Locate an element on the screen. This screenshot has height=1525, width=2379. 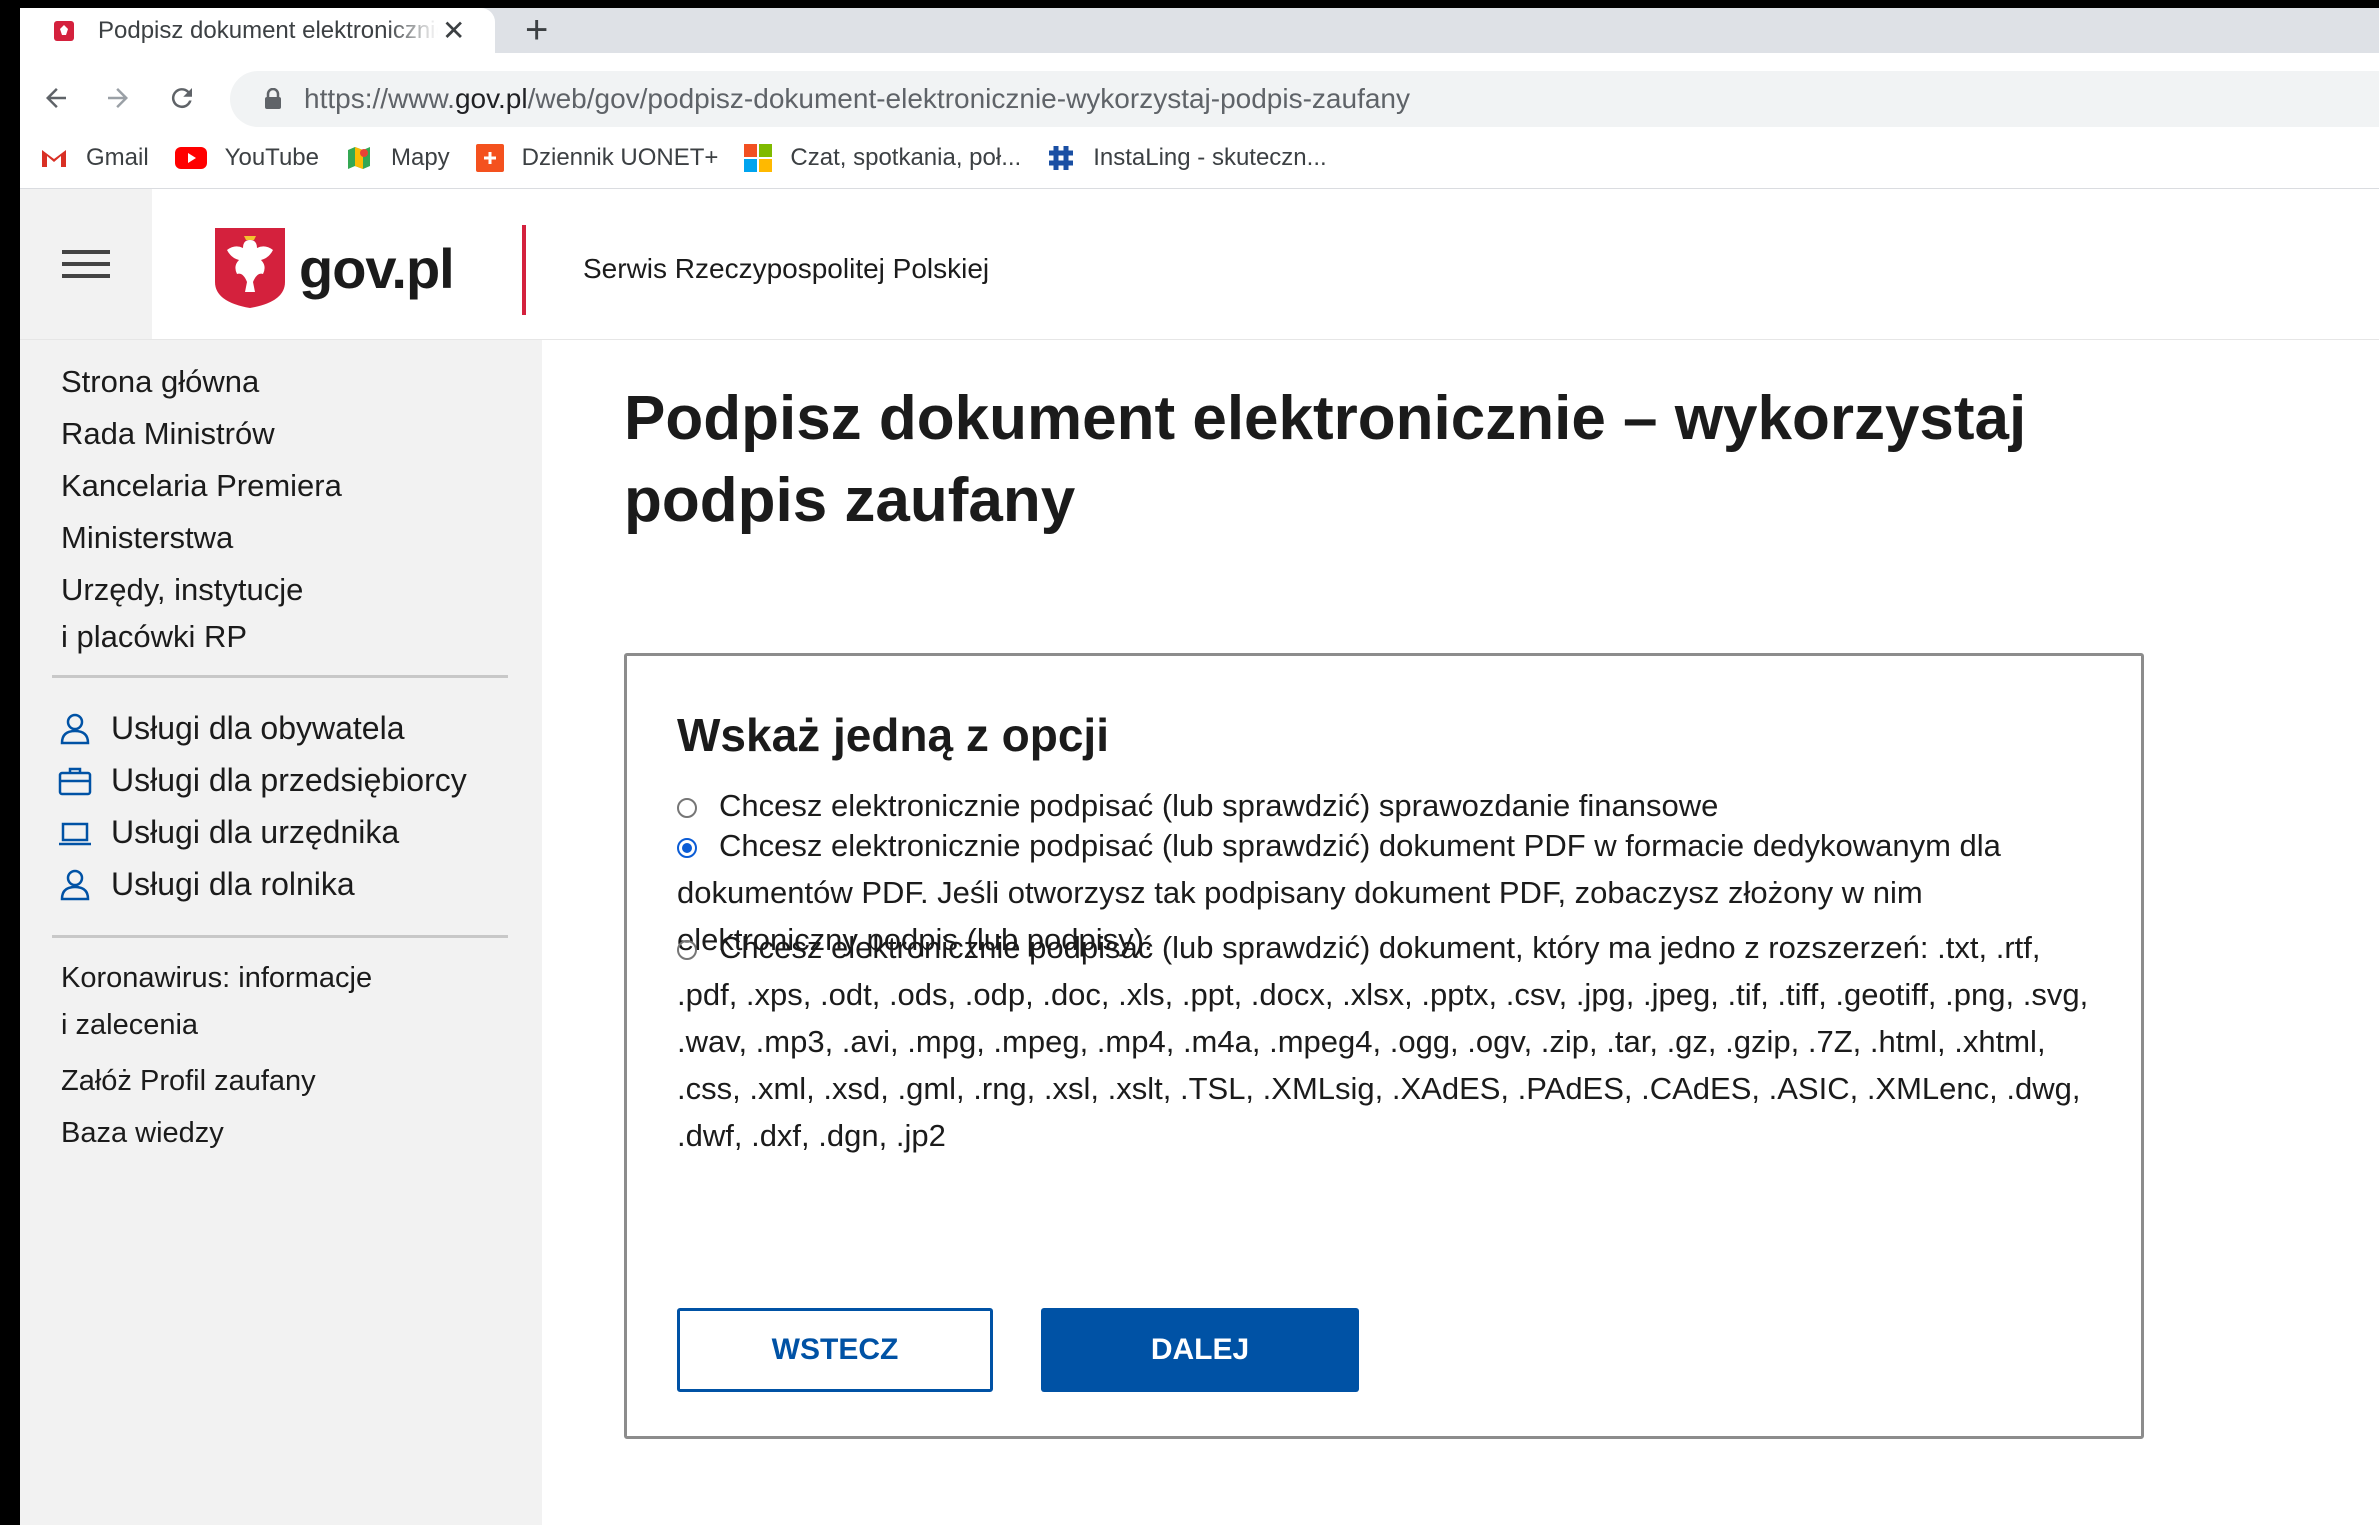
reload-icon is located at coordinates (182, 98).